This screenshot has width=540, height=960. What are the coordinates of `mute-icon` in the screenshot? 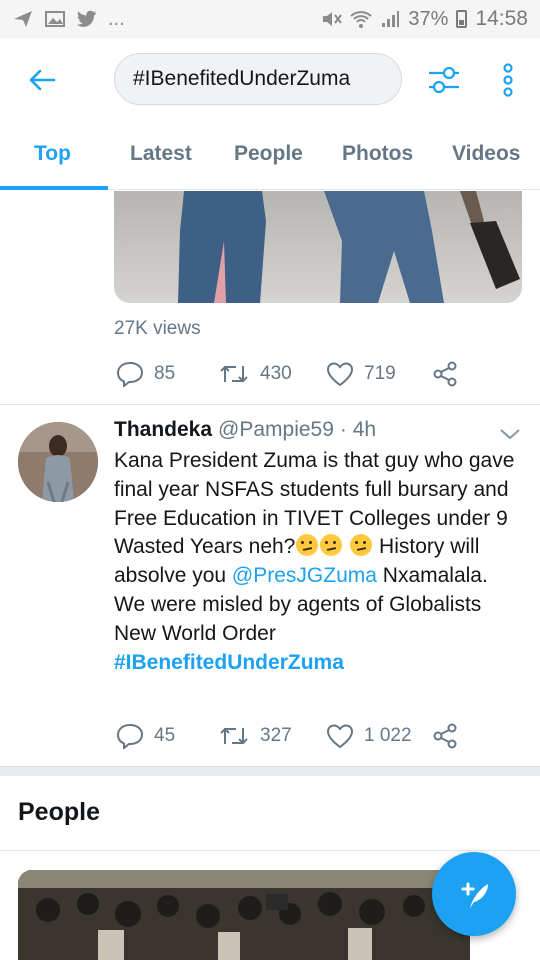 It's located at (333, 19).